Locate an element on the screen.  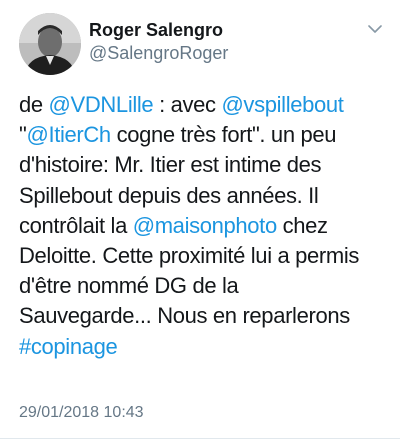
tweet-text-line: "@ItierCh cogne très fort". un peu is located at coordinates (205, 135).